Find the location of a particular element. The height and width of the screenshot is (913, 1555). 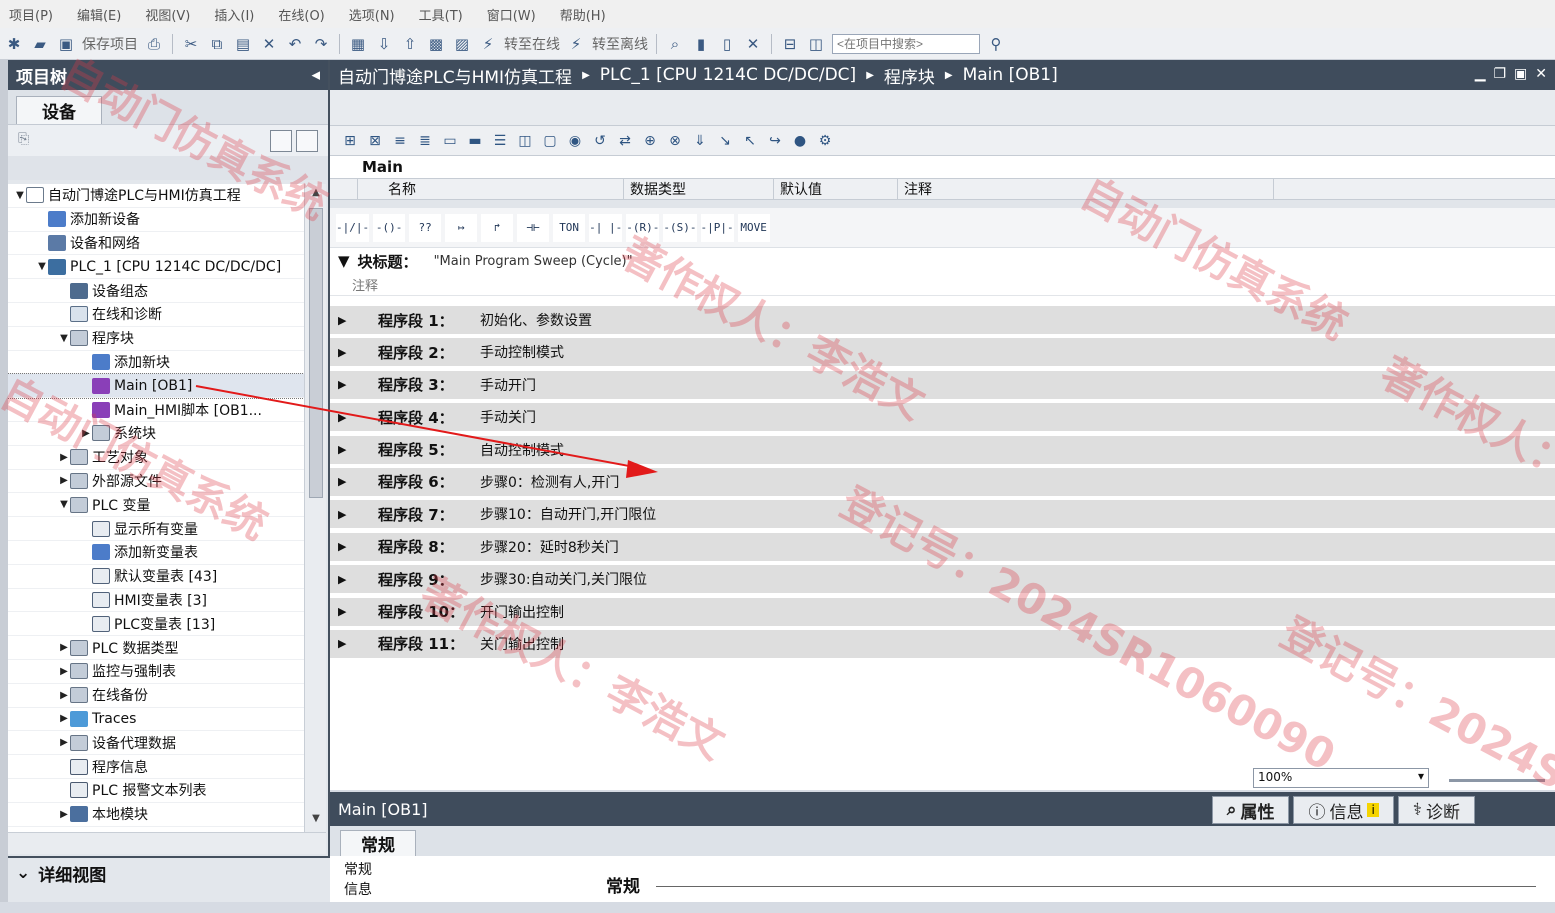

go-online-button: 转至在线 is located at coordinates (532, 44).